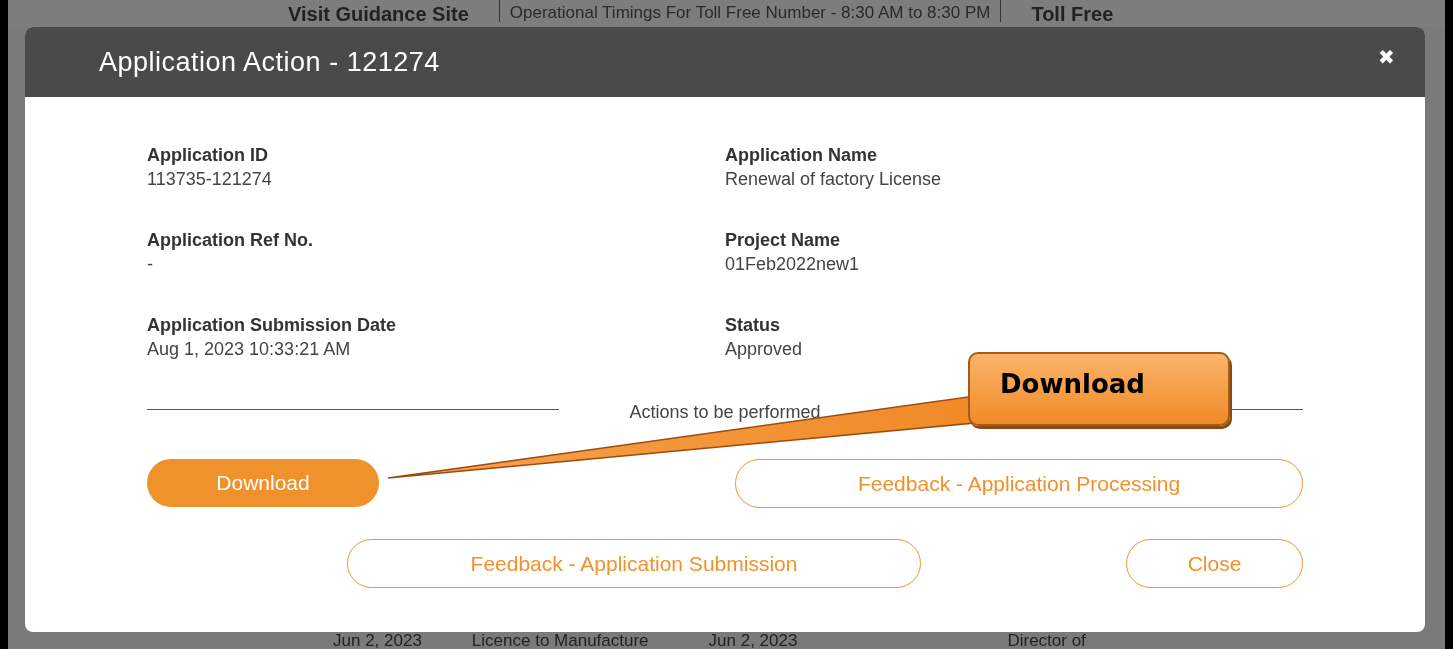 Image resolution: width=1453 pixels, height=649 pixels. I want to click on field-value: 01Feb2022new1, so click(793, 264).